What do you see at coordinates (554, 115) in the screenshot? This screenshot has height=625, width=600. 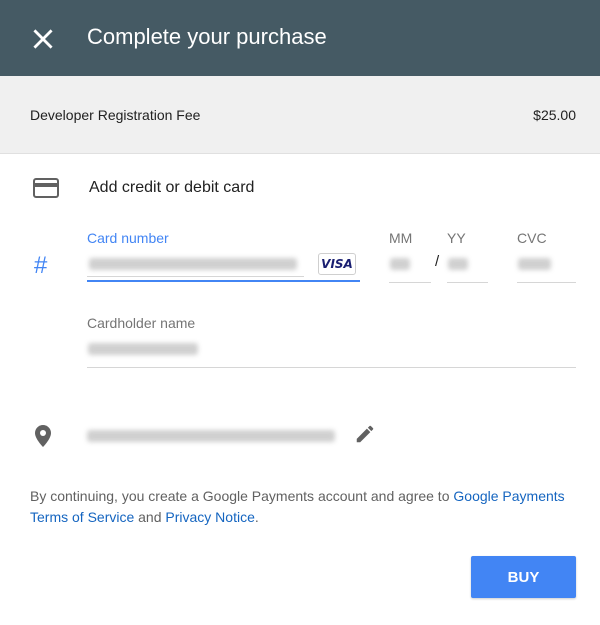 I see `order-price: $25.00` at bounding box center [554, 115].